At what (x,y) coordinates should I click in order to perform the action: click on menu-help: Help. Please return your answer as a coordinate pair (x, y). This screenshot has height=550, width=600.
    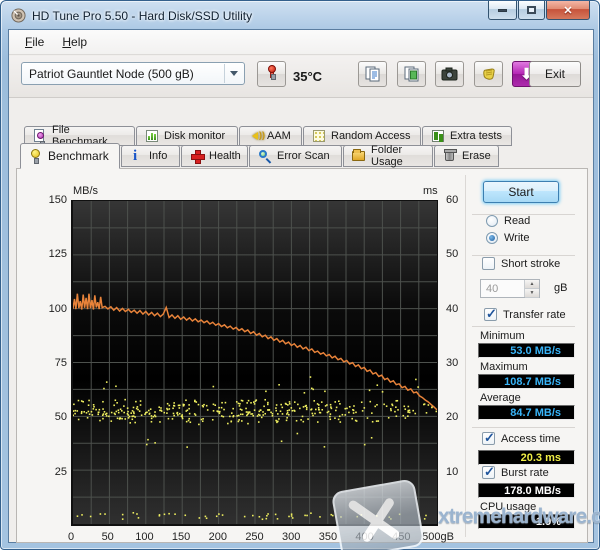
    Looking at the image, I should click on (74, 42).